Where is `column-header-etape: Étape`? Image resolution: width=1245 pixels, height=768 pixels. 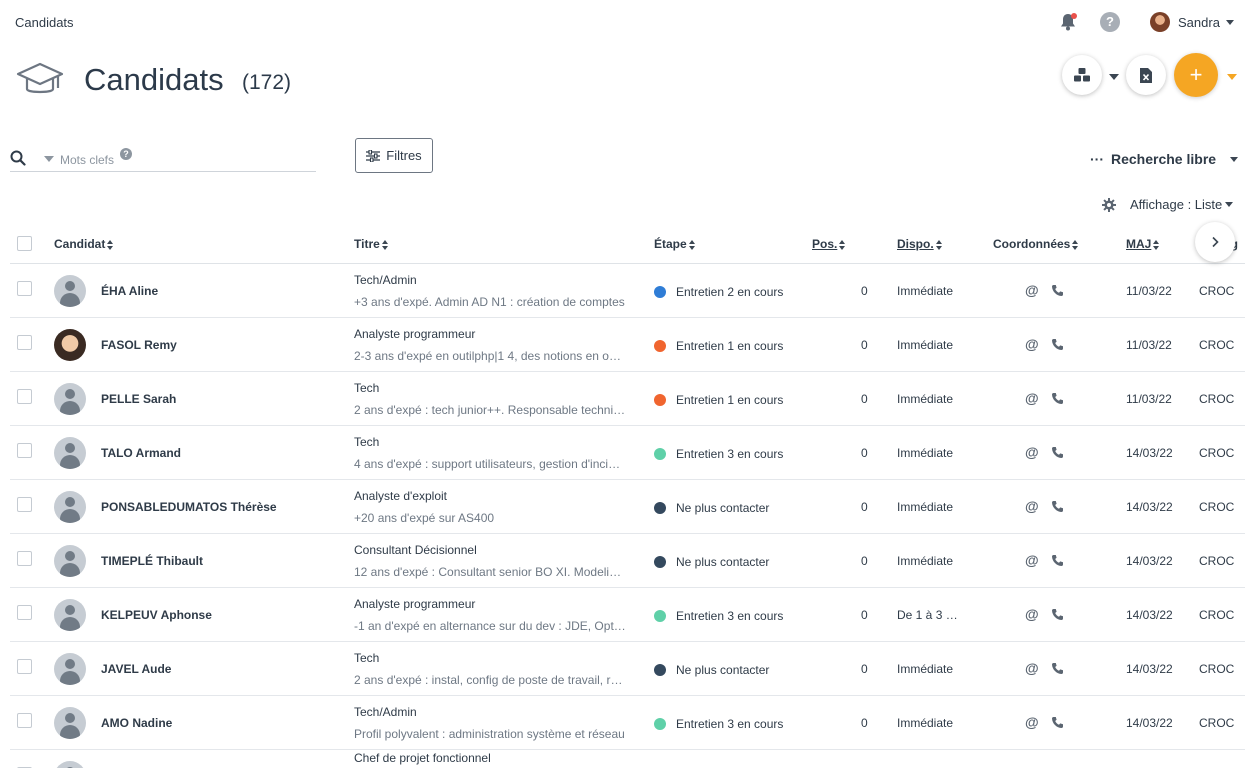
column-header-etape: Étape is located at coordinates (675, 244).